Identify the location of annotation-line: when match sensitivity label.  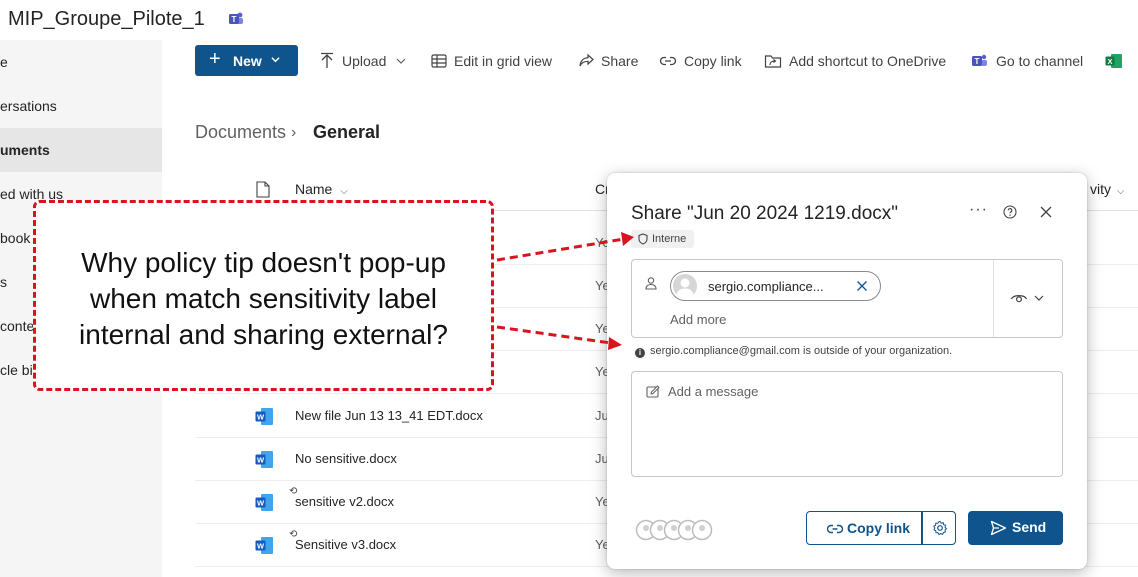
(263, 298).